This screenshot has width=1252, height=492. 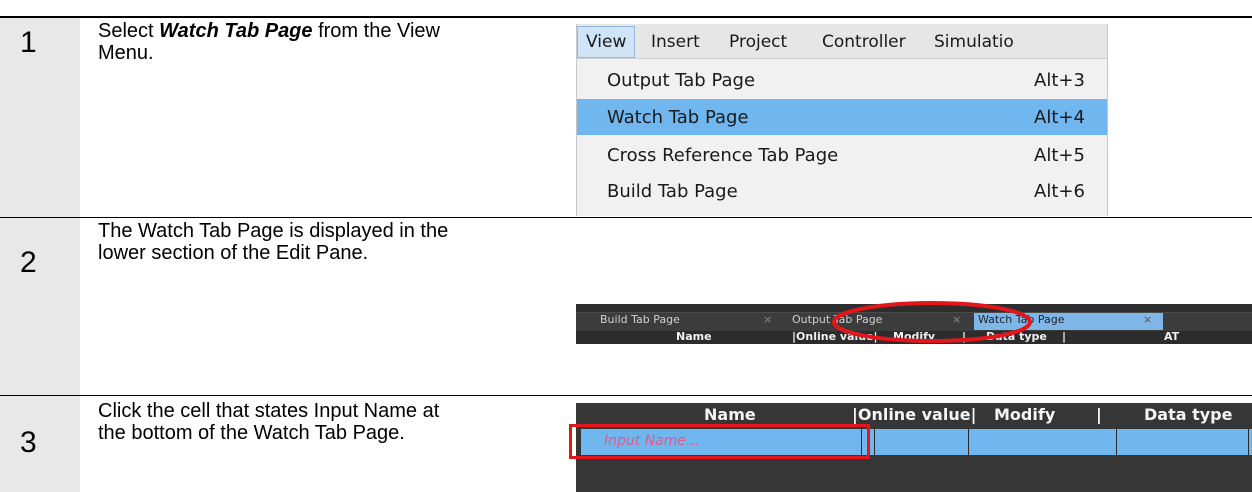 What do you see at coordinates (606, 42) in the screenshot?
I see `menu-view: View` at bounding box center [606, 42].